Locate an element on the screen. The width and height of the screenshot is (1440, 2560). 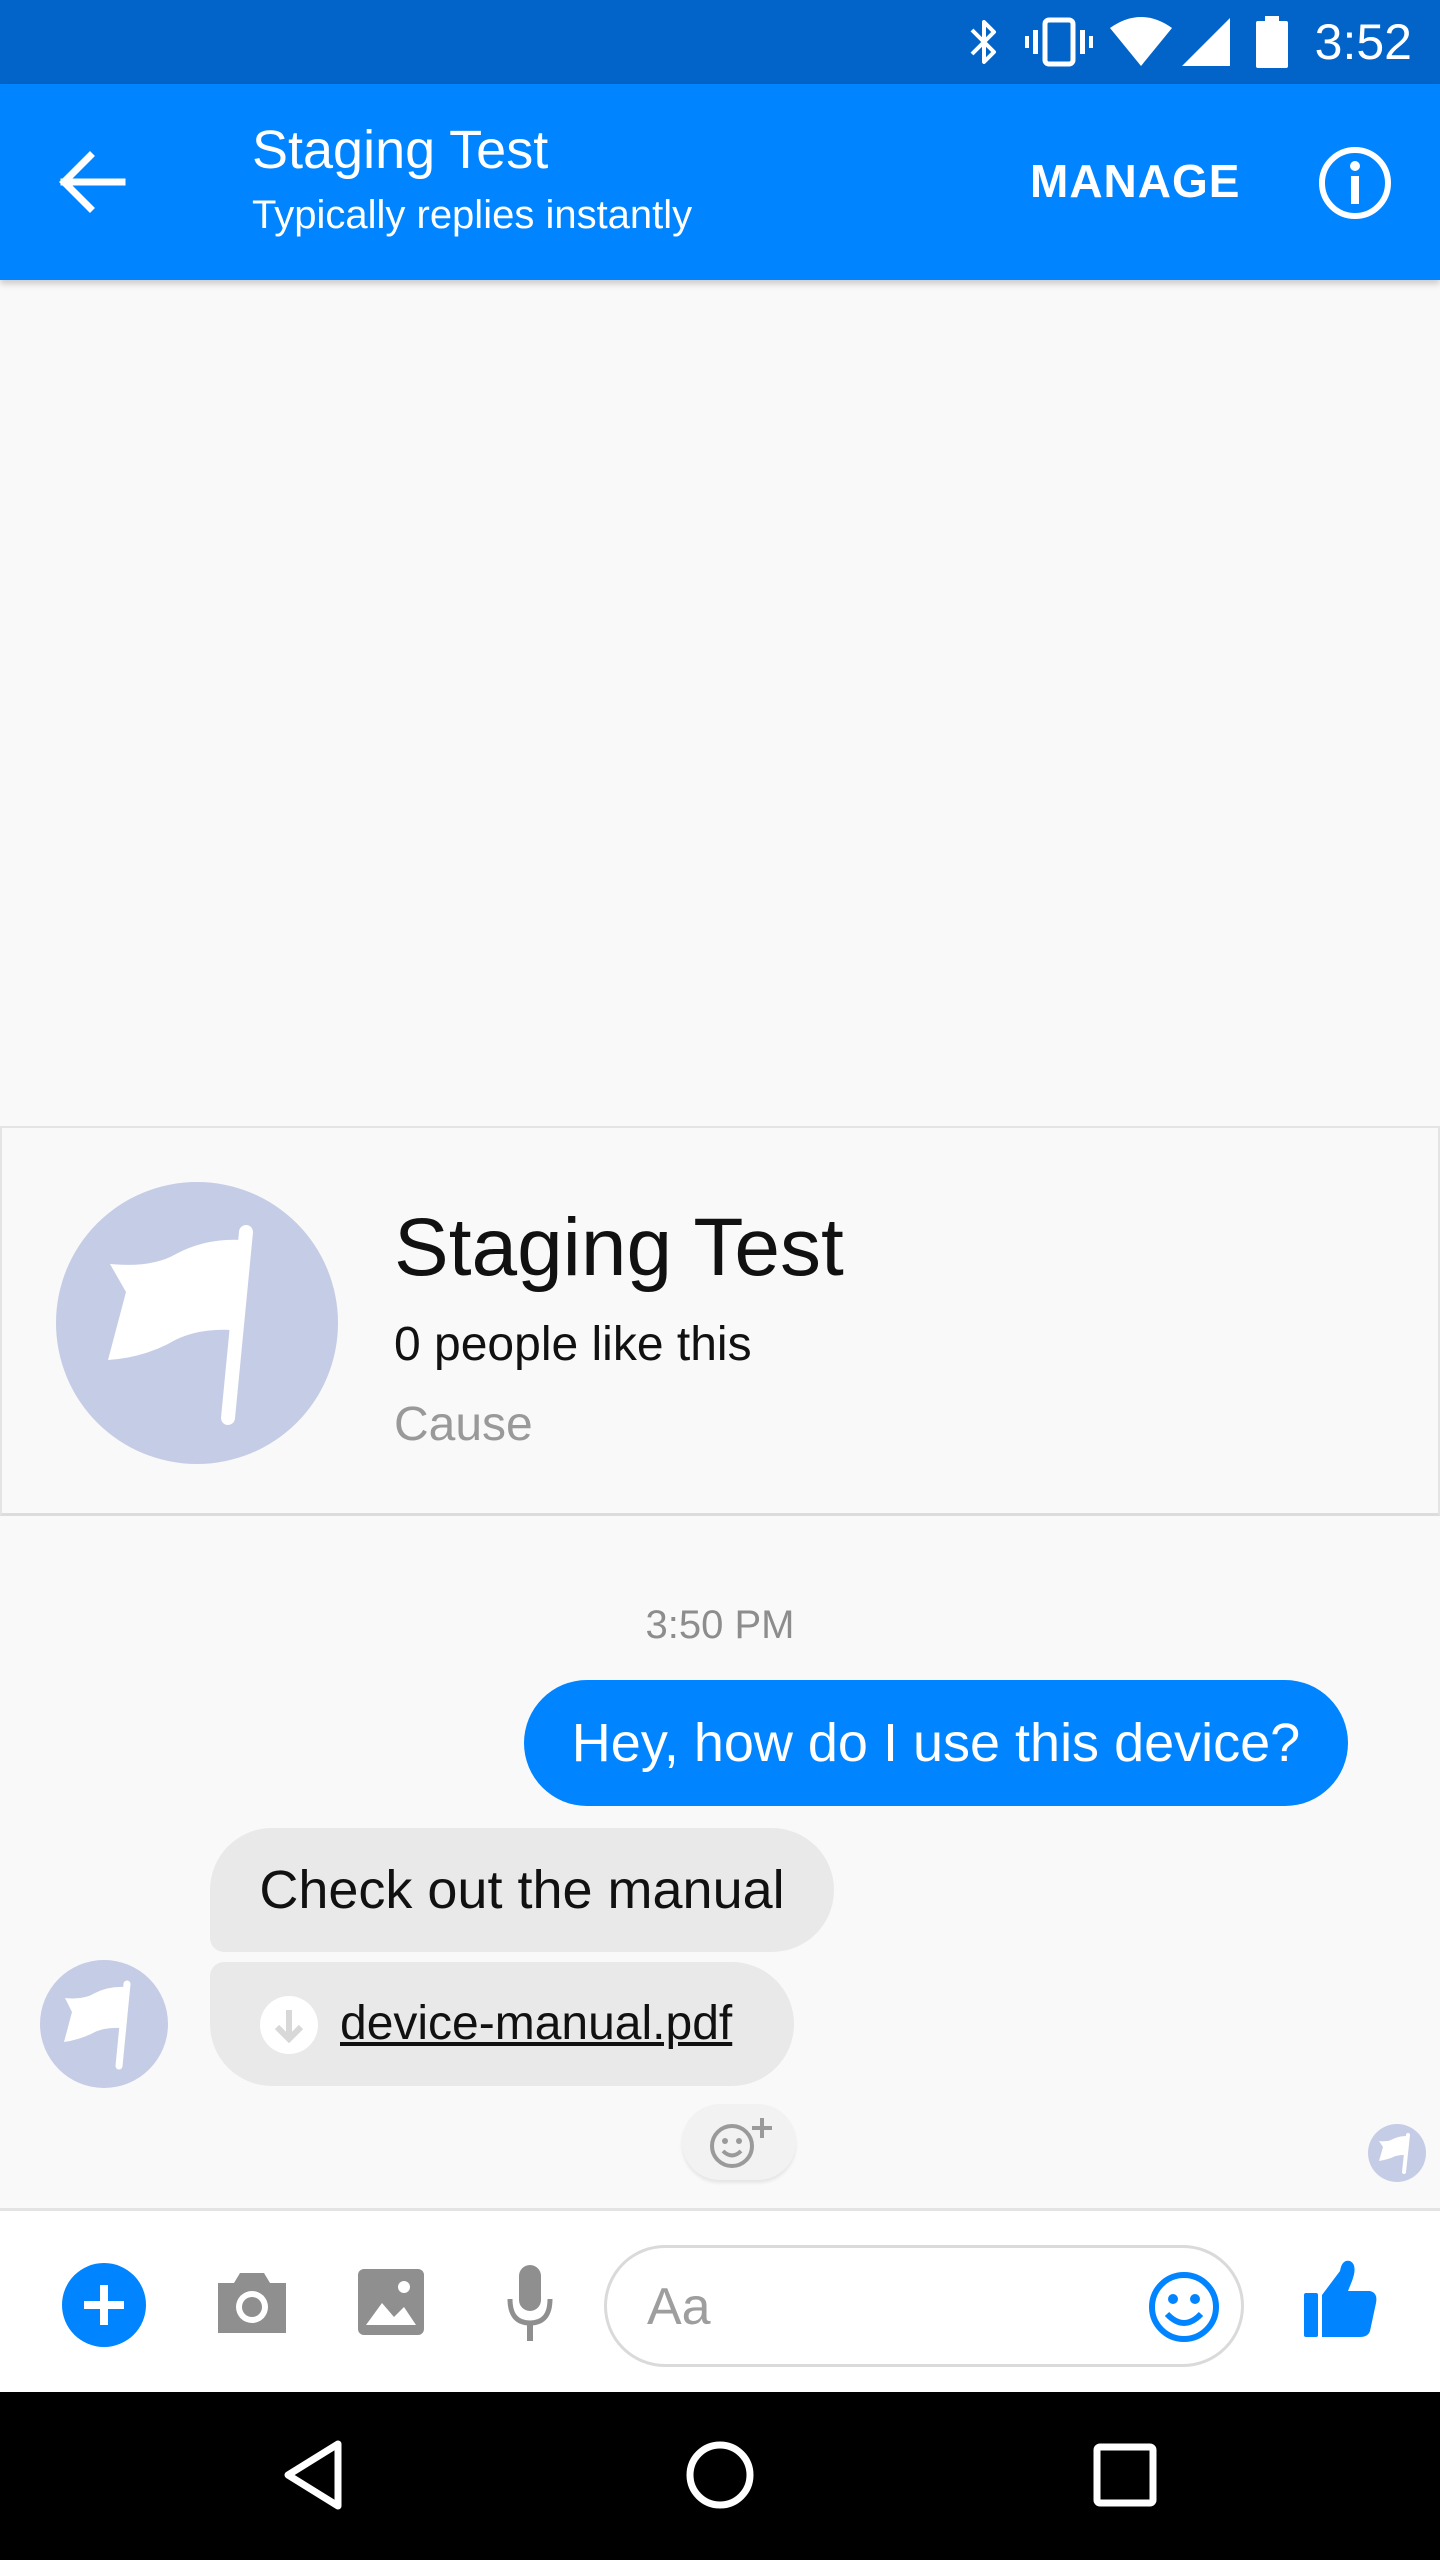
message-input-placeholder: Aa is located at coordinates (679, 2307).